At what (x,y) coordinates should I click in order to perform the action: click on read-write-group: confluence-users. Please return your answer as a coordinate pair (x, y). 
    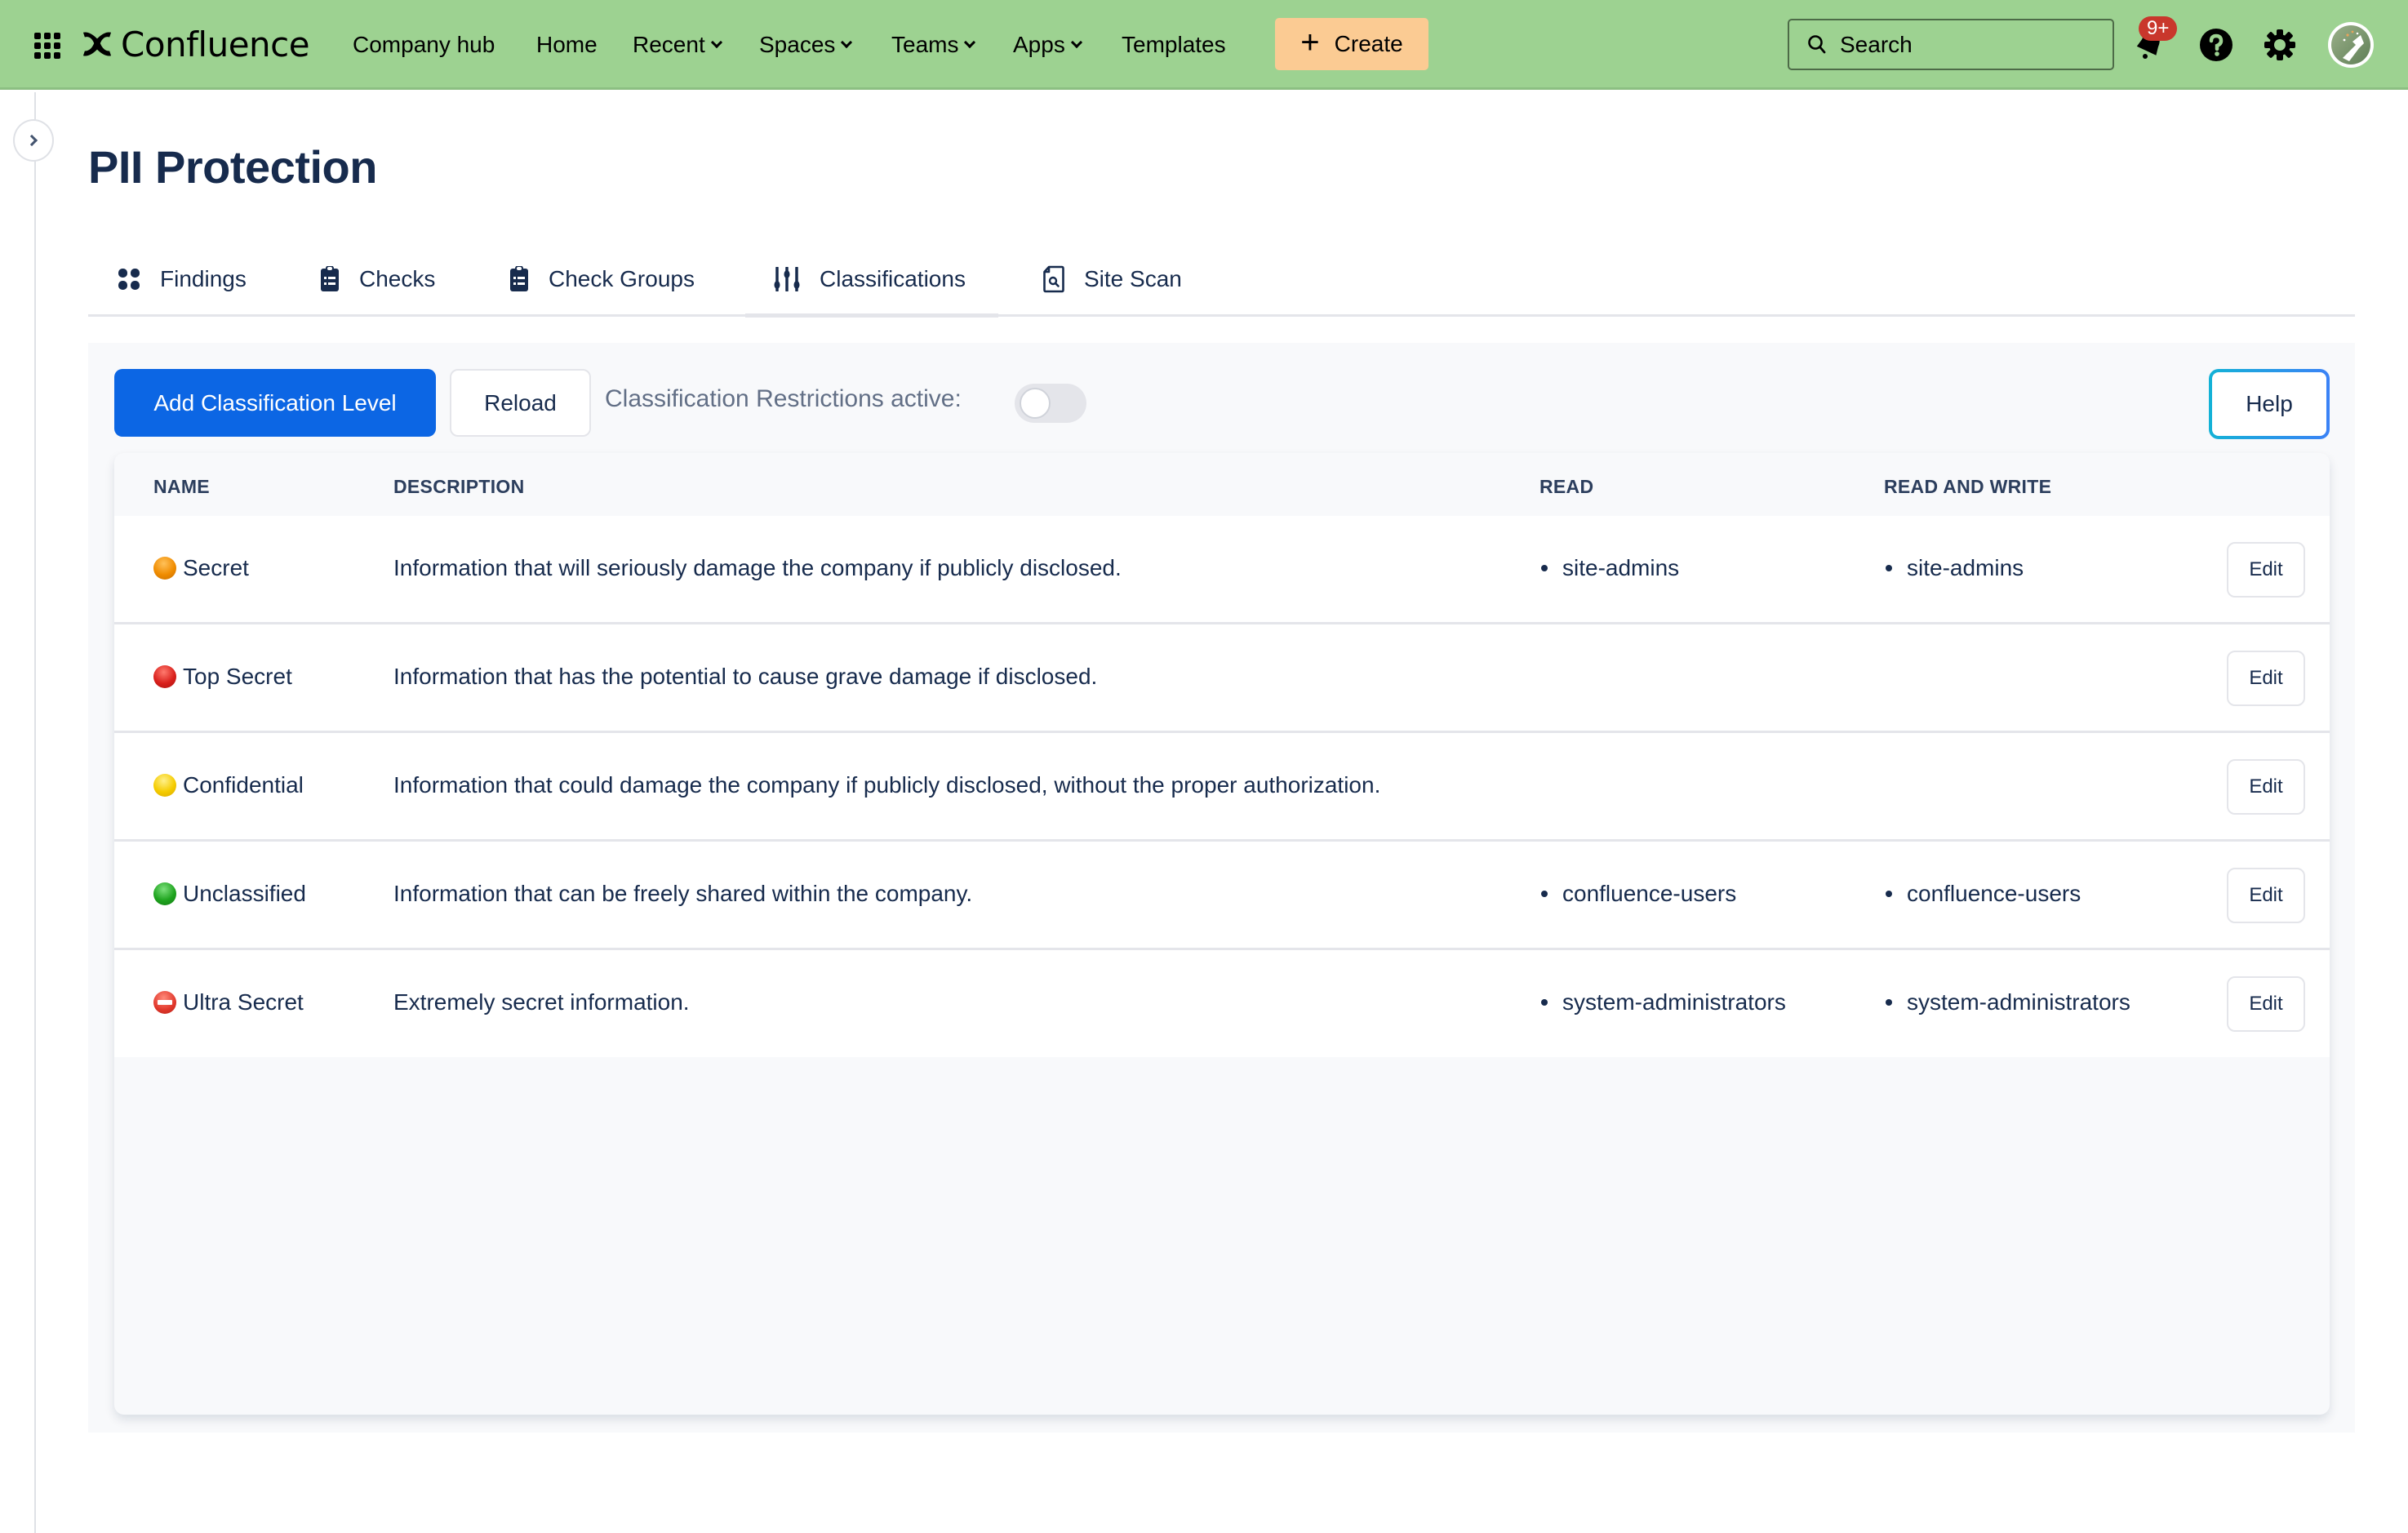
    Looking at the image, I should click on (1983, 894).